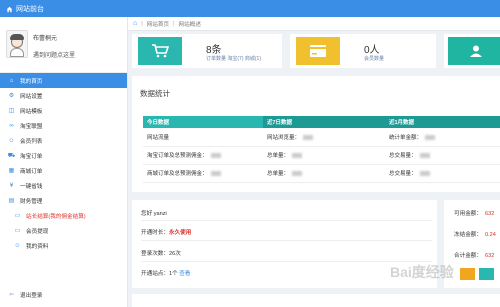  I want to click on col-7days: 近7日数据, so click(324, 122).